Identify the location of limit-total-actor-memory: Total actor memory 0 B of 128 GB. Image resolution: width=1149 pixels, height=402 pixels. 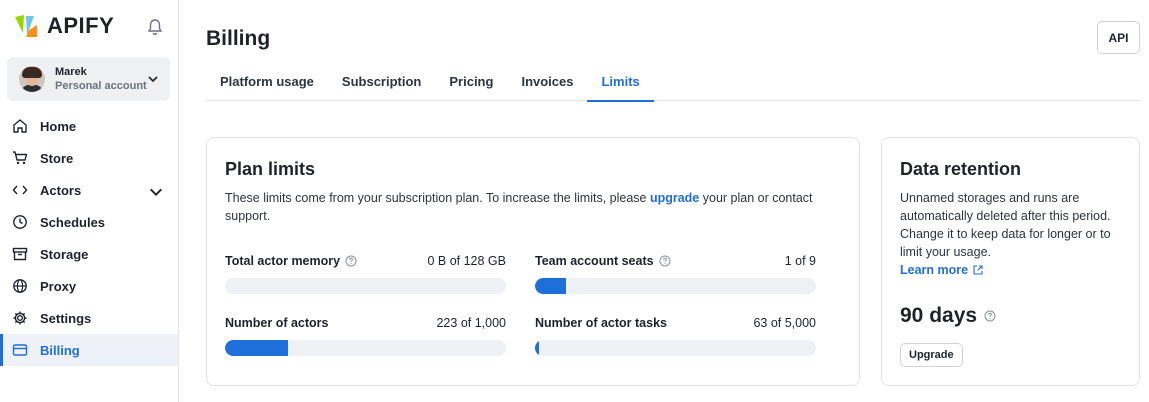
(365, 273).